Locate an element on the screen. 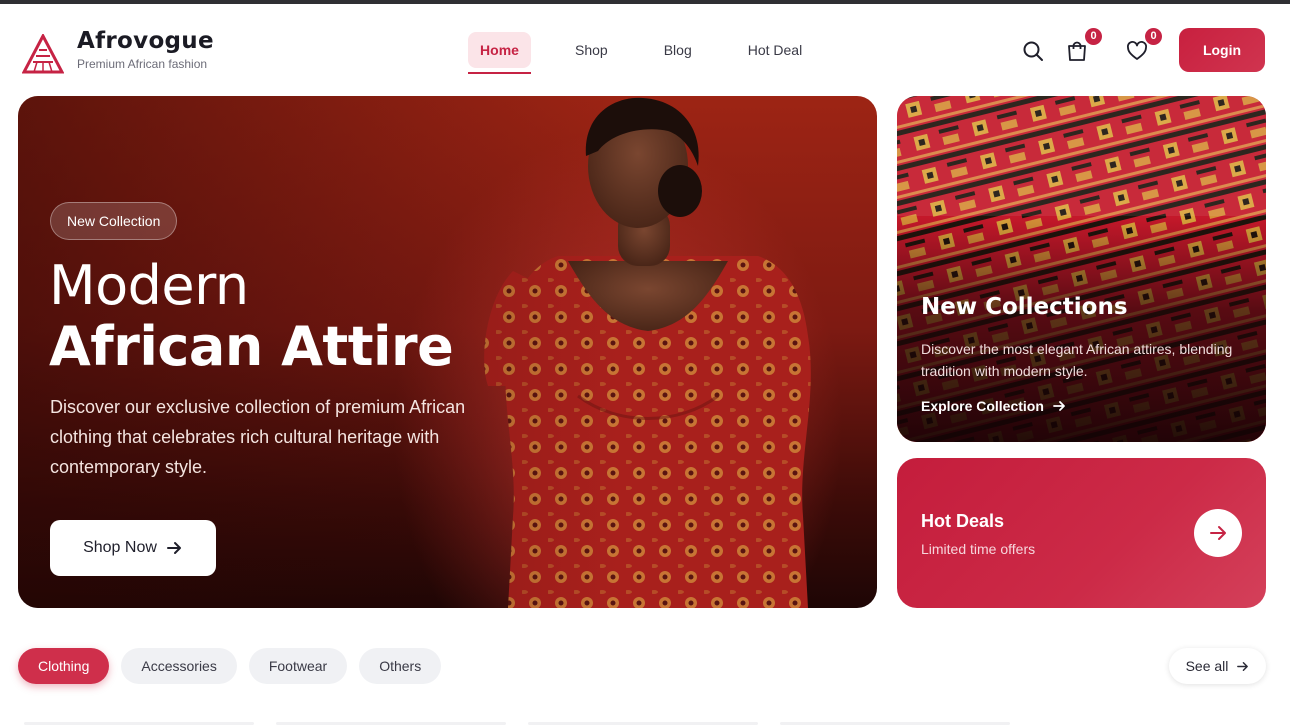  brand: Afrovogue Premium African fashion is located at coordinates (145, 49).